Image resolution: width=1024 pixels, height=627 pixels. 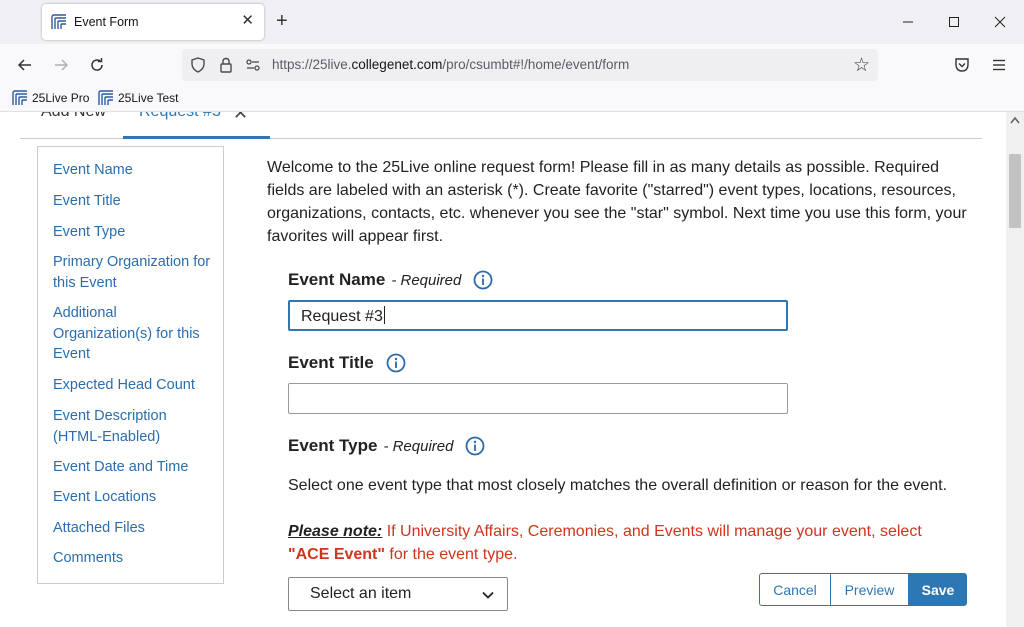 I want to click on save-button: Save, so click(x=938, y=589).